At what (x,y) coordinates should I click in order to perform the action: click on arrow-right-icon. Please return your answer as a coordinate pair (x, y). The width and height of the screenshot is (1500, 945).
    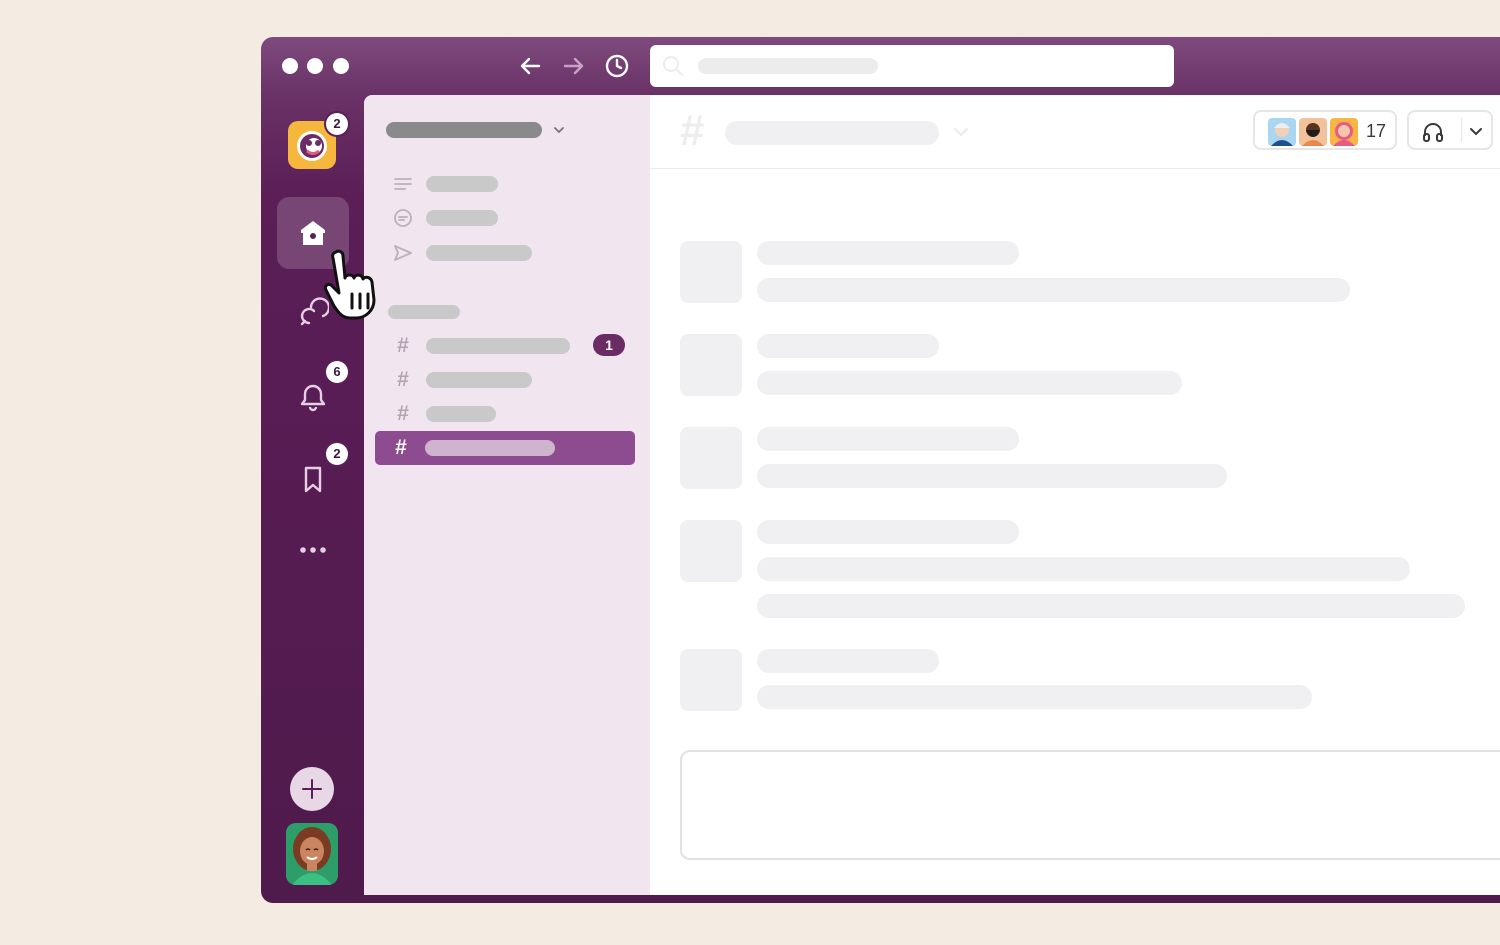
    Looking at the image, I should click on (573, 66).